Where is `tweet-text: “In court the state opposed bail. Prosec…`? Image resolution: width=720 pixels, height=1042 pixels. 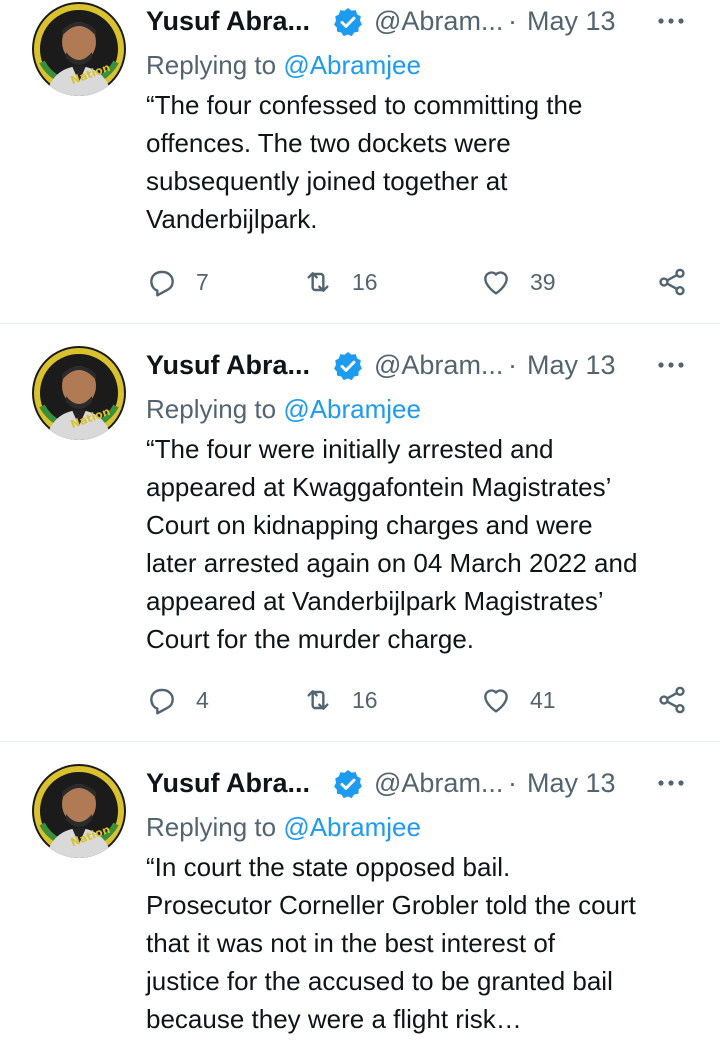
tweet-text: “In court the state opposed bail. Prosec… is located at coordinates (391, 943).